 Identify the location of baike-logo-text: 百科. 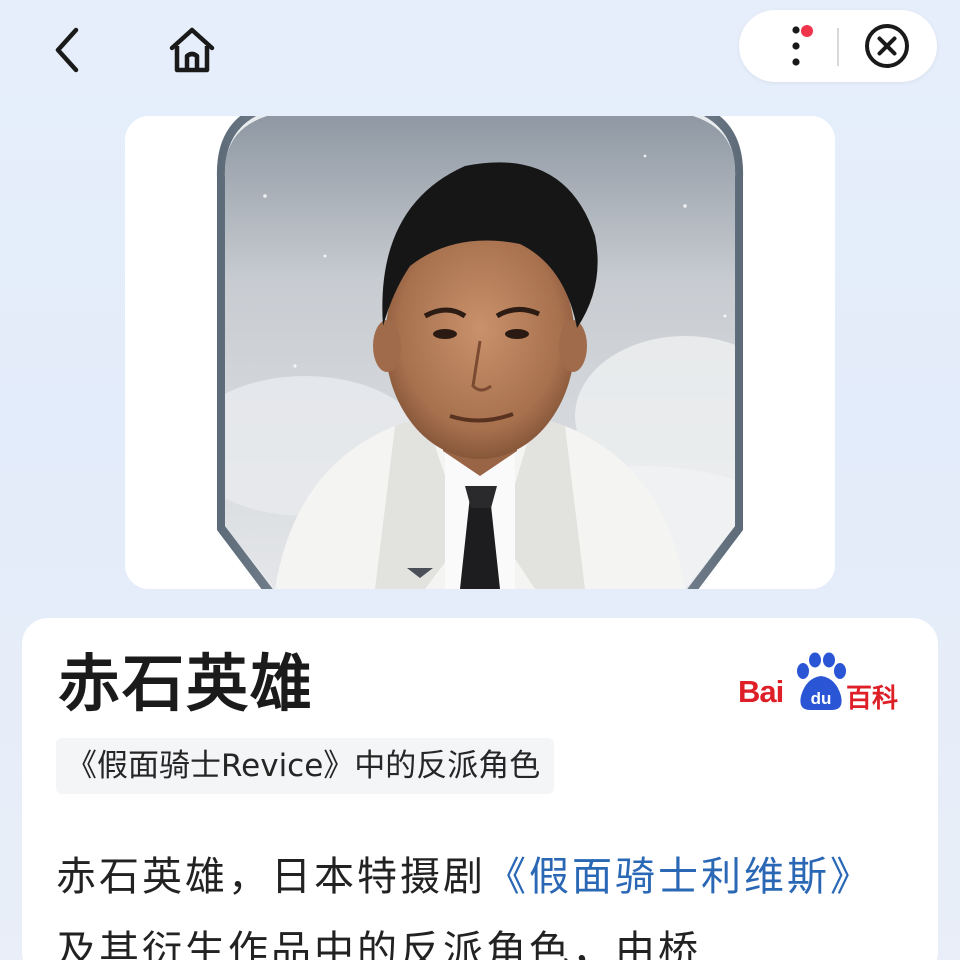
(872, 699).